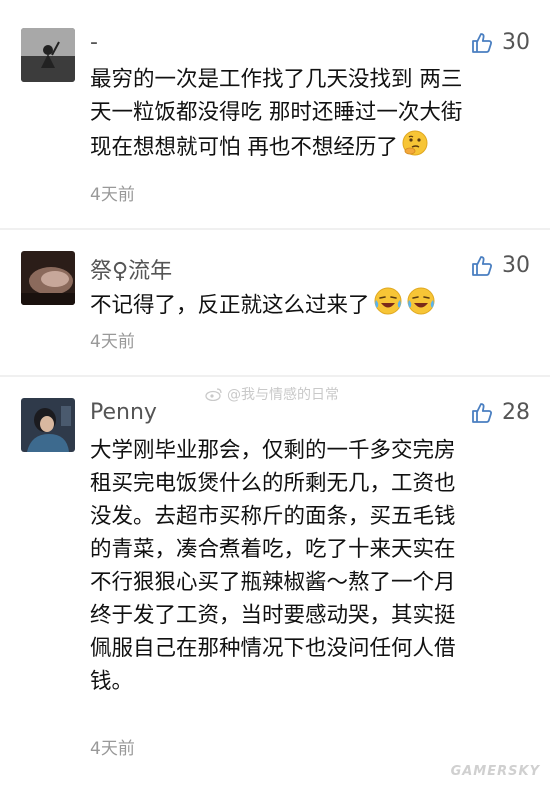 This screenshot has width=550, height=785. What do you see at coordinates (123, 412) in the screenshot?
I see `username: Penny` at bounding box center [123, 412].